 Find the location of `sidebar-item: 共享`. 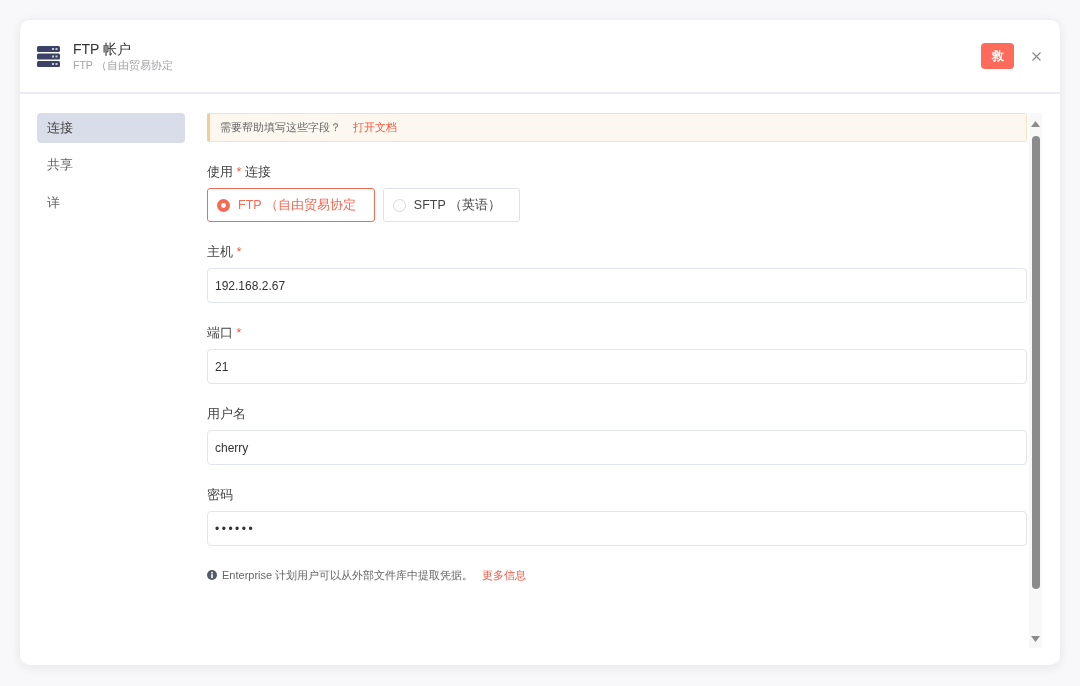

sidebar-item: 共享 is located at coordinates (111, 165).